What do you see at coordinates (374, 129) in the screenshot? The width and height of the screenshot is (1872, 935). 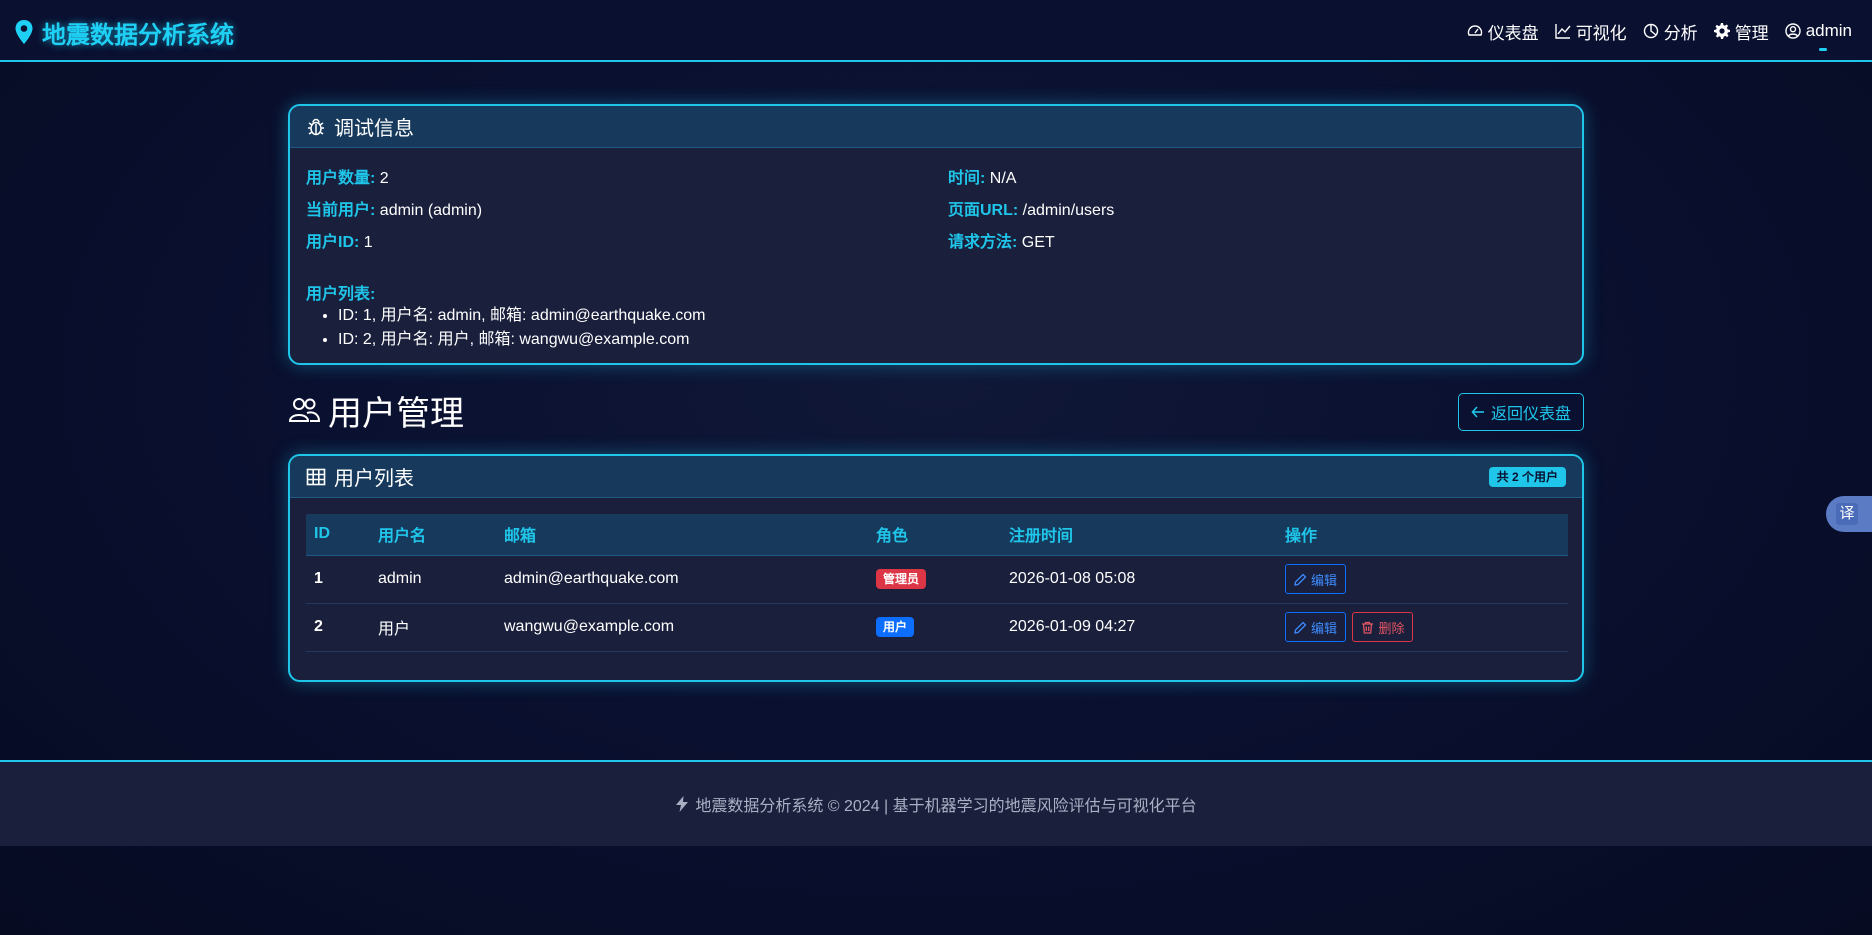 I see `debug-card-title: 调试信息` at bounding box center [374, 129].